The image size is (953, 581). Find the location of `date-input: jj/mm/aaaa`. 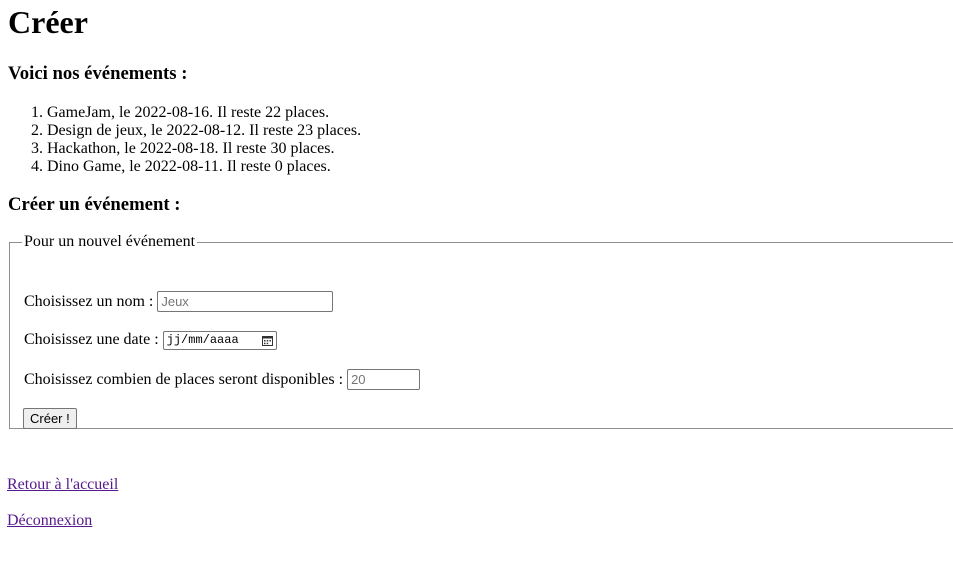

date-input: jj/mm/aaaa is located at coordinates (219, 340).